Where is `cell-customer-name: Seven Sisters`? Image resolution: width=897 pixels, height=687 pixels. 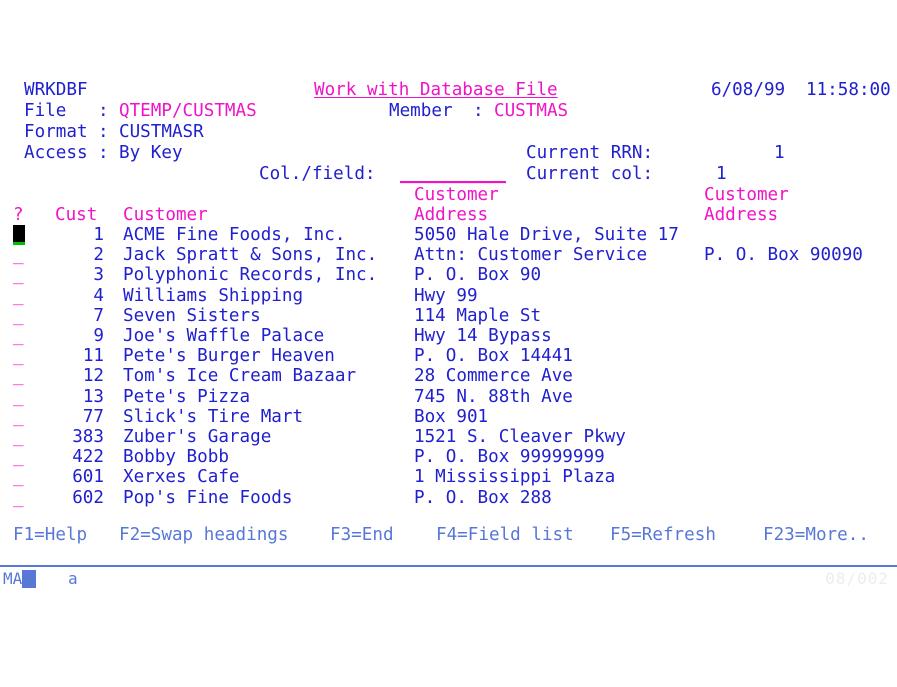
cell-customer-name: Seven Sisters is located at coordinates (192, 315).